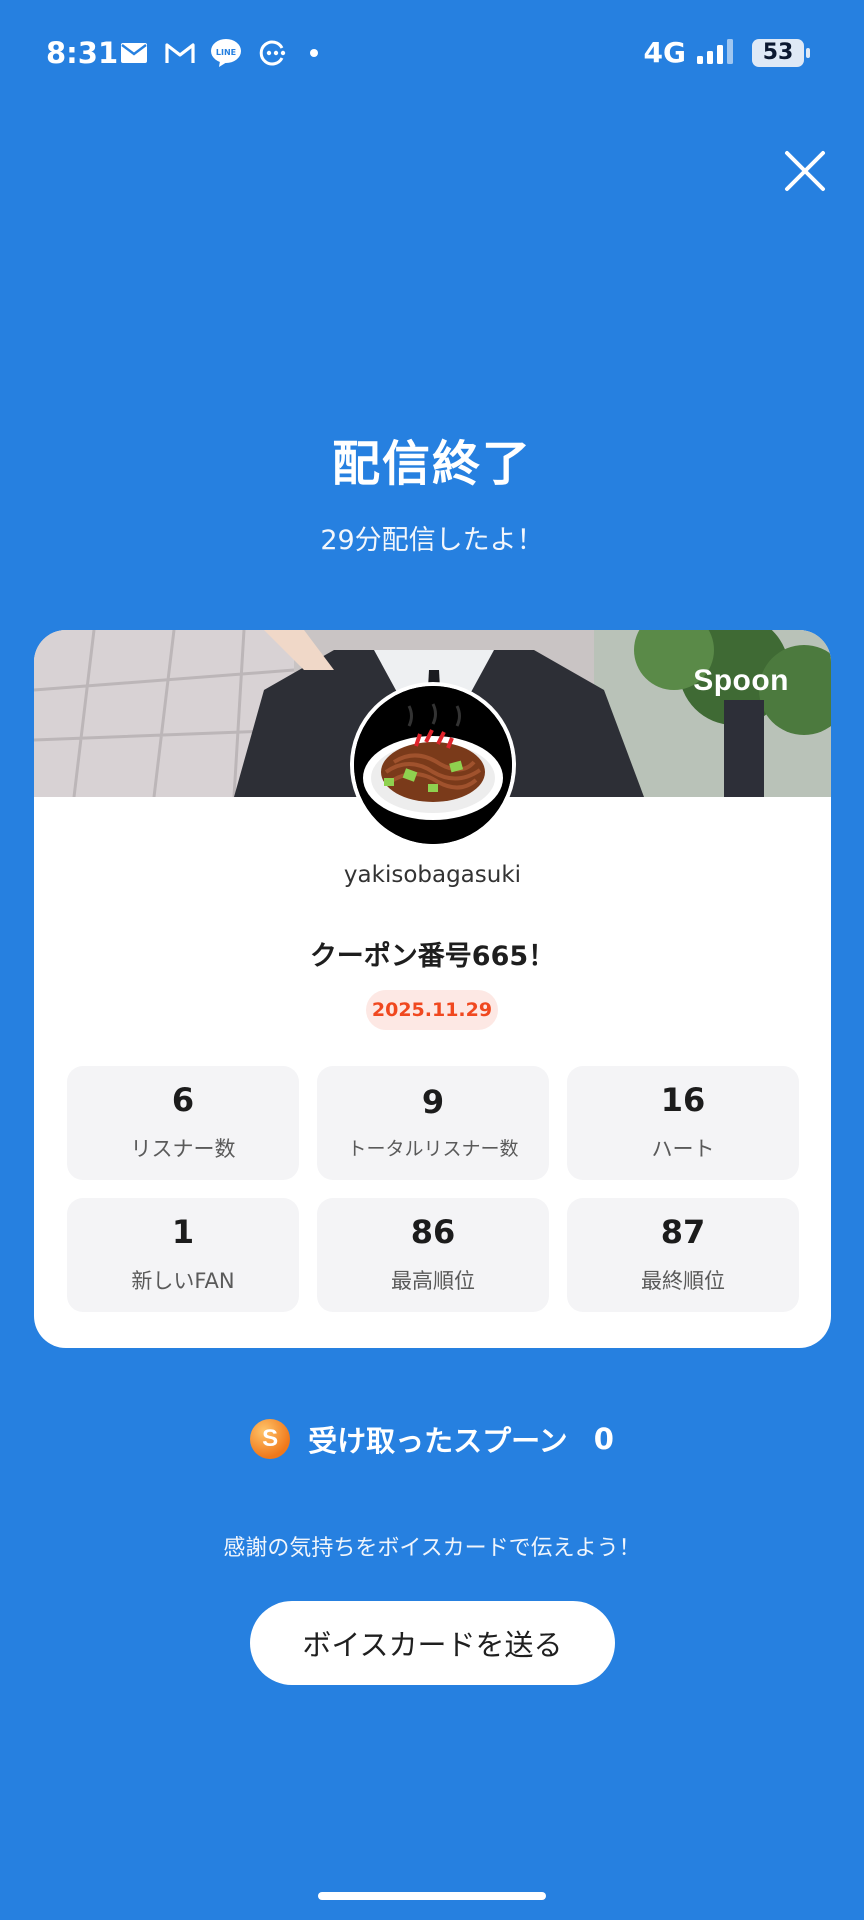 The height and width of the screenshot is (1920, 864). What do you see at coordinates (683, 1280) in the screenshot?
I see `stat-label: 最終順位` at bounding box center [683, 1280].